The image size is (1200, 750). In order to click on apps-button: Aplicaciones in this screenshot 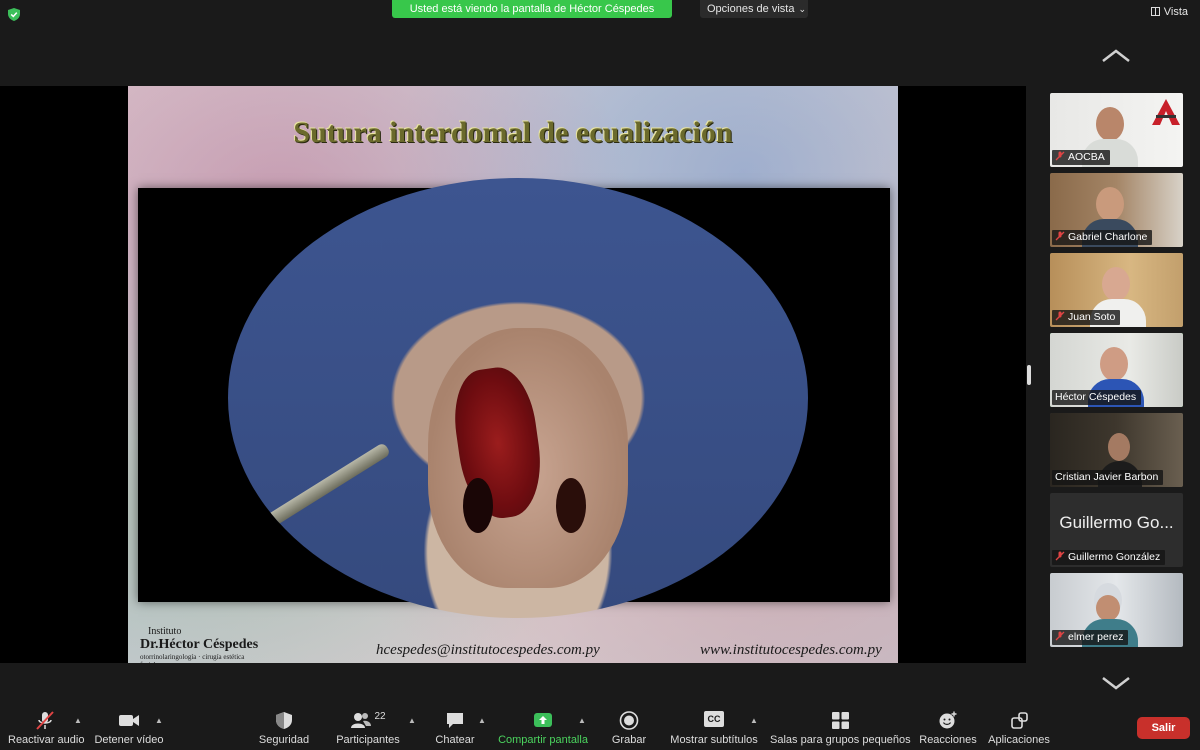, I will do `click(1019, 728)`.